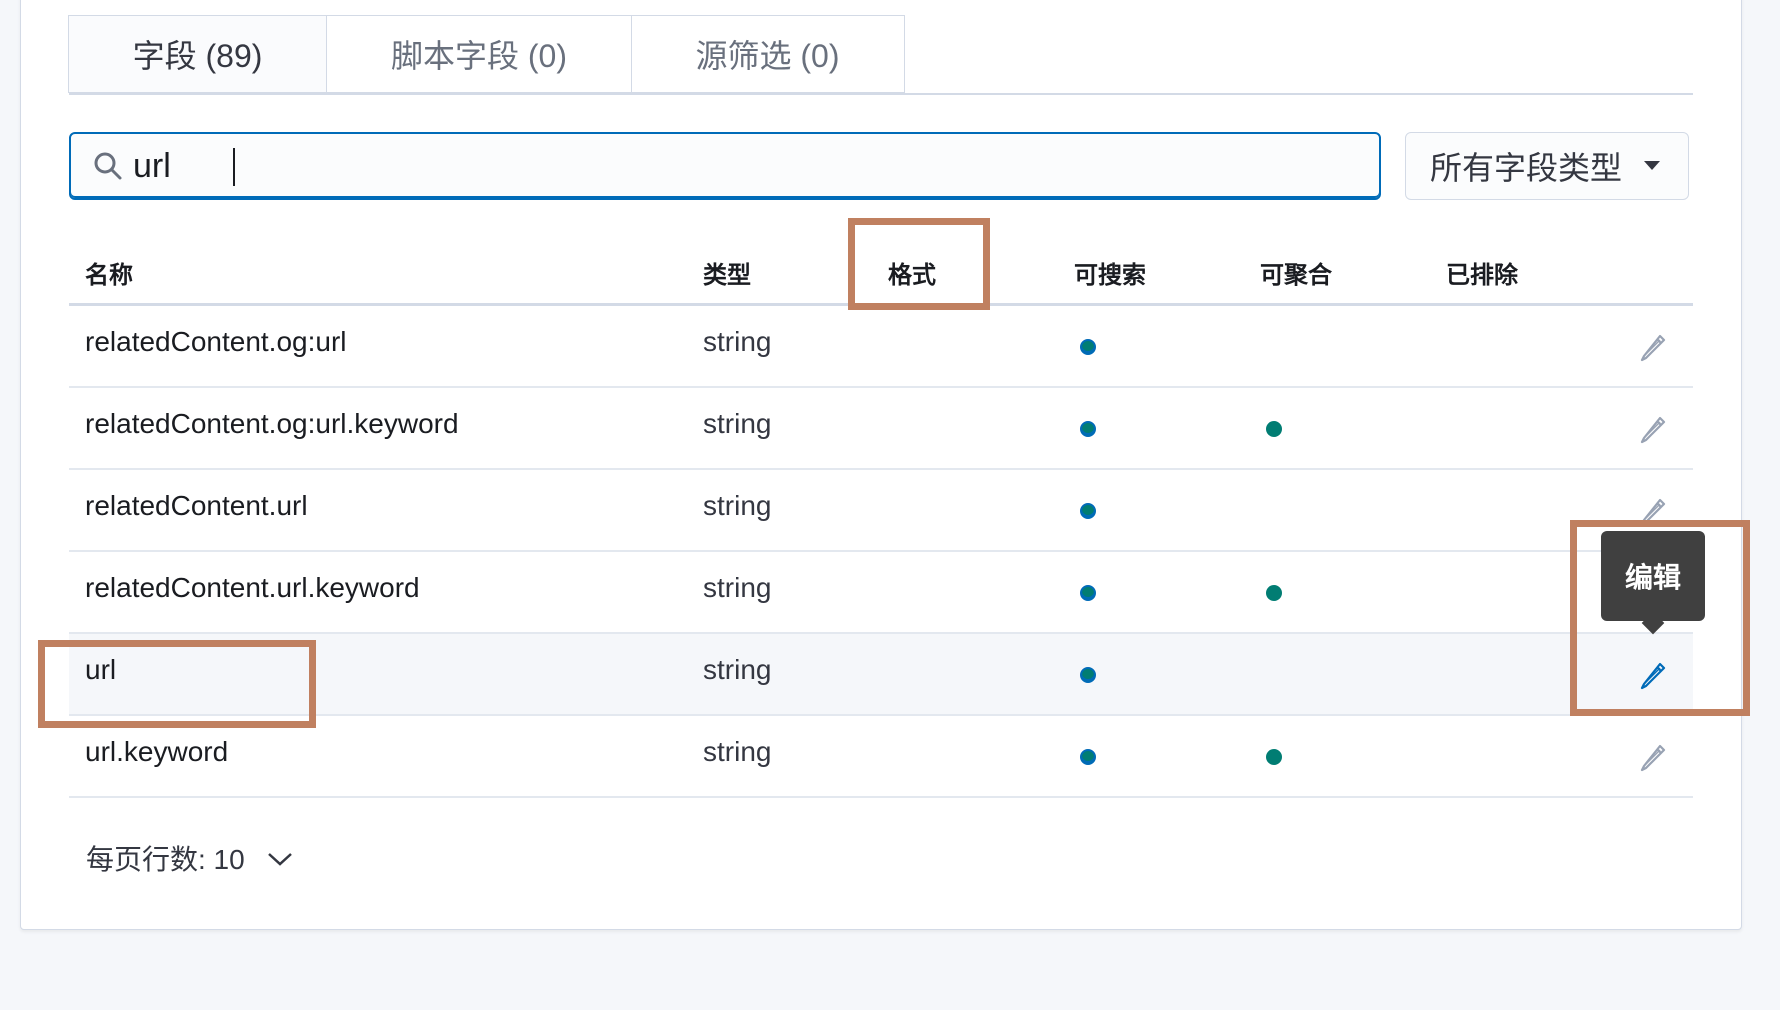 Image resolution: width=1780 pixels, height=1010 pixels. Describe the element at coordinates (1653, 576) in the screenshot. I see `edit-tooltip: 编辑` at that location.